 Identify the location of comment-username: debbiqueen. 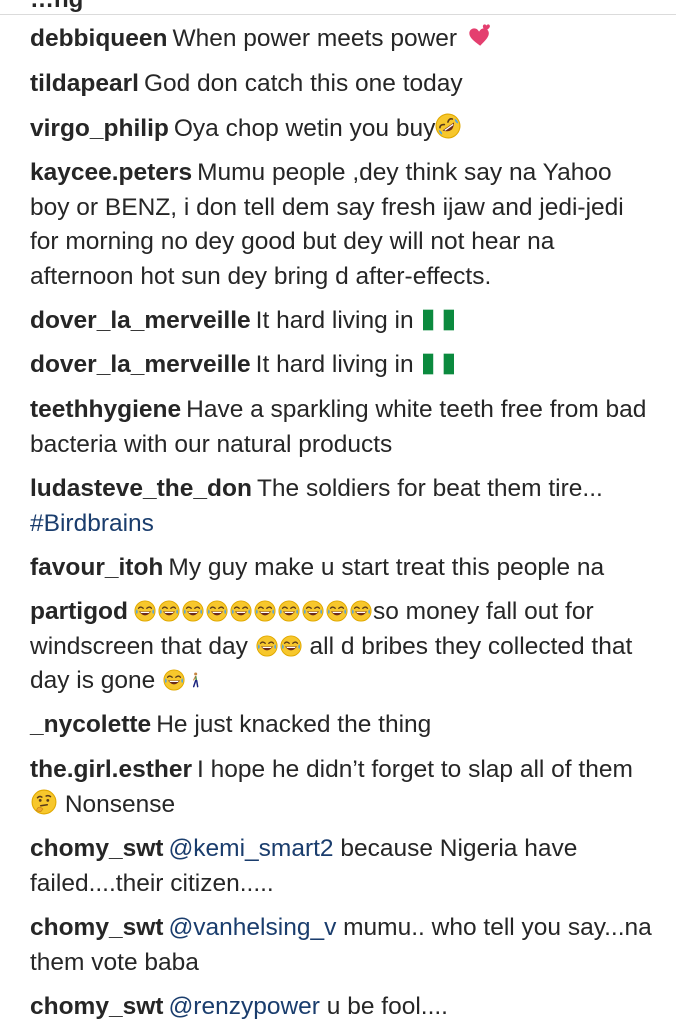
(98, 38).